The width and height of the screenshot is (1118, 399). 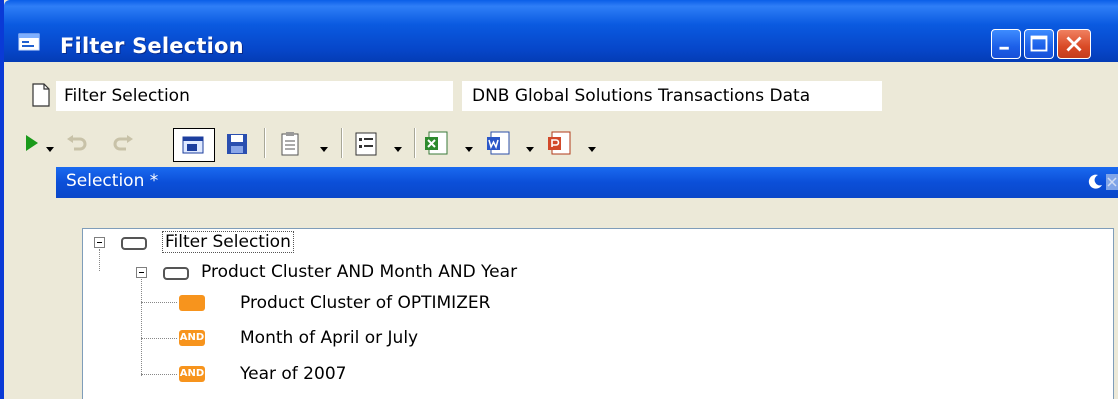 I want to click on close-button, so click(x=1074, y=44).